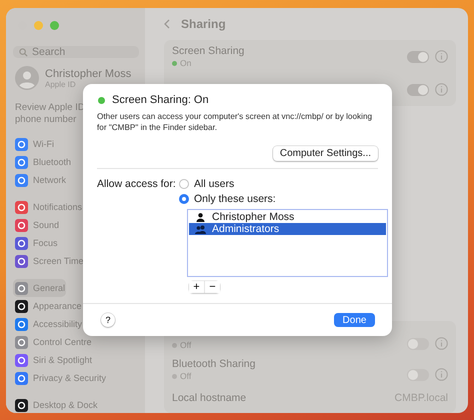 The image size is (474, 420). Describe the element at coordinates (76, 52) in the screenshot. I see `search-field: Search` at that location.